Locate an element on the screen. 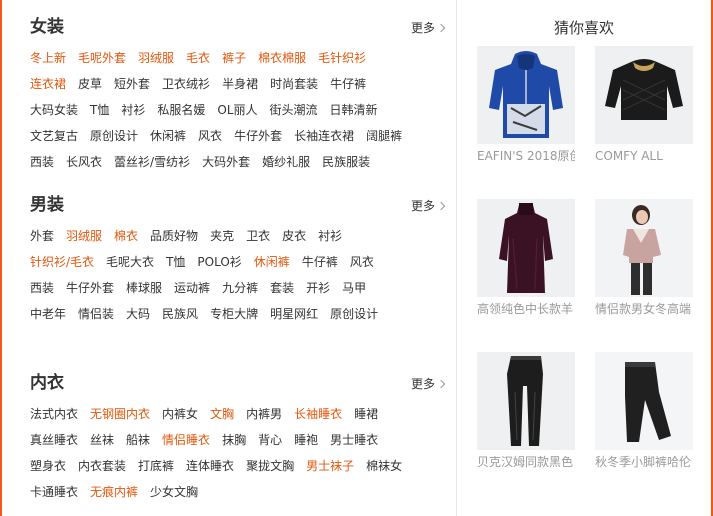 This screenshot has height=516, width=713. category-link: 内裤女 is located at coordinates (180, 414).